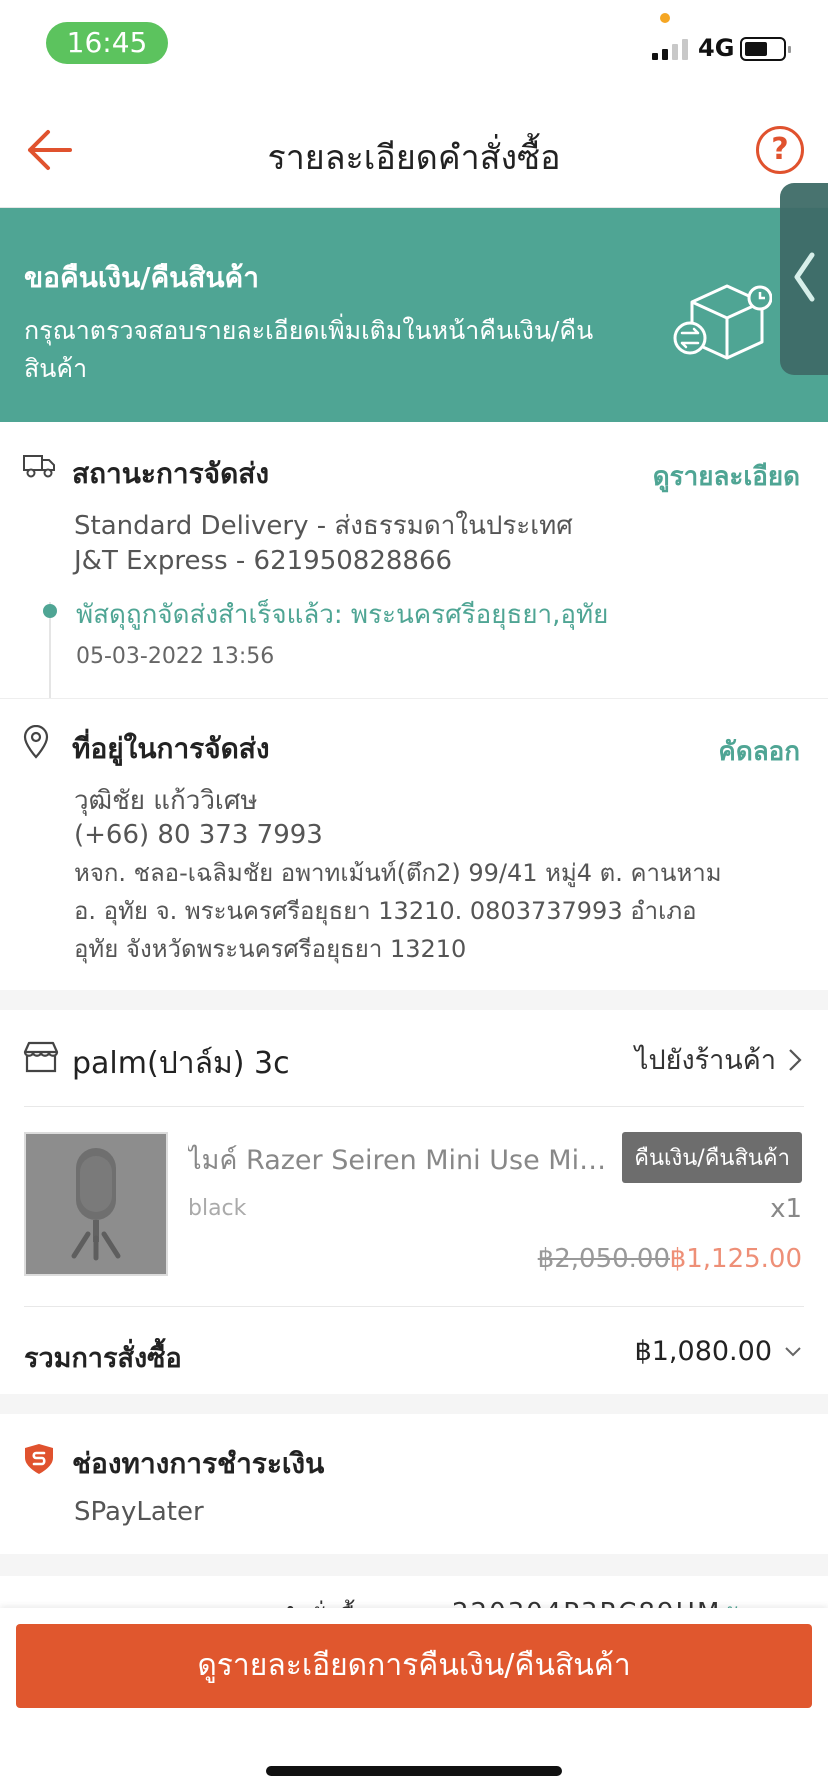 The image size is (828, 1792). What do you see at coordinates (793, 1351) in the screenshot?
I see `chevron-down-icon` at bounding box center [793, 1351].